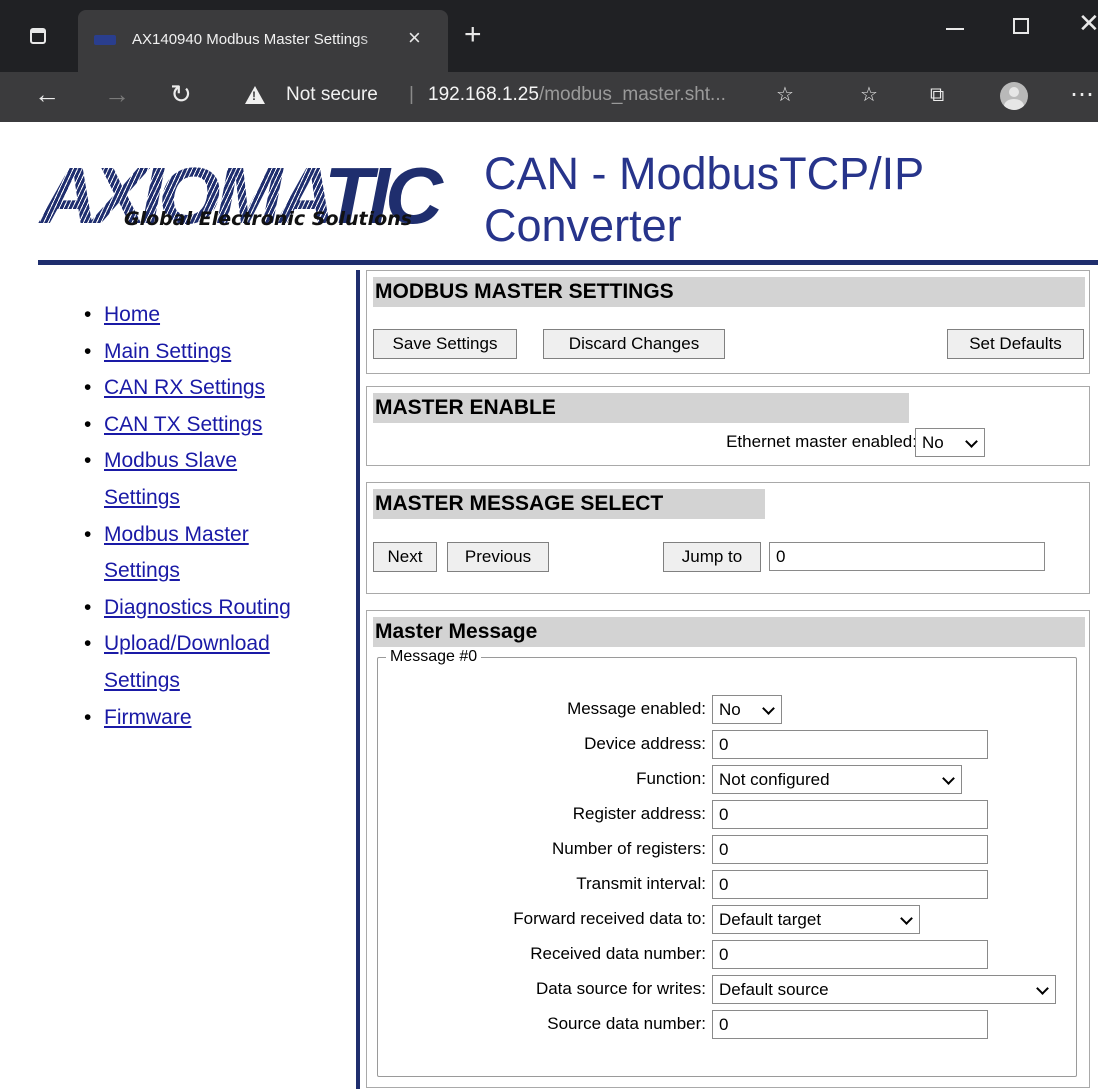 This screenshot has height=1089, width=1098. What do you see at coordinates (181, 94) in the screenshot?
I see `refresh-icon: ↻` at bounding box center [181, 94].